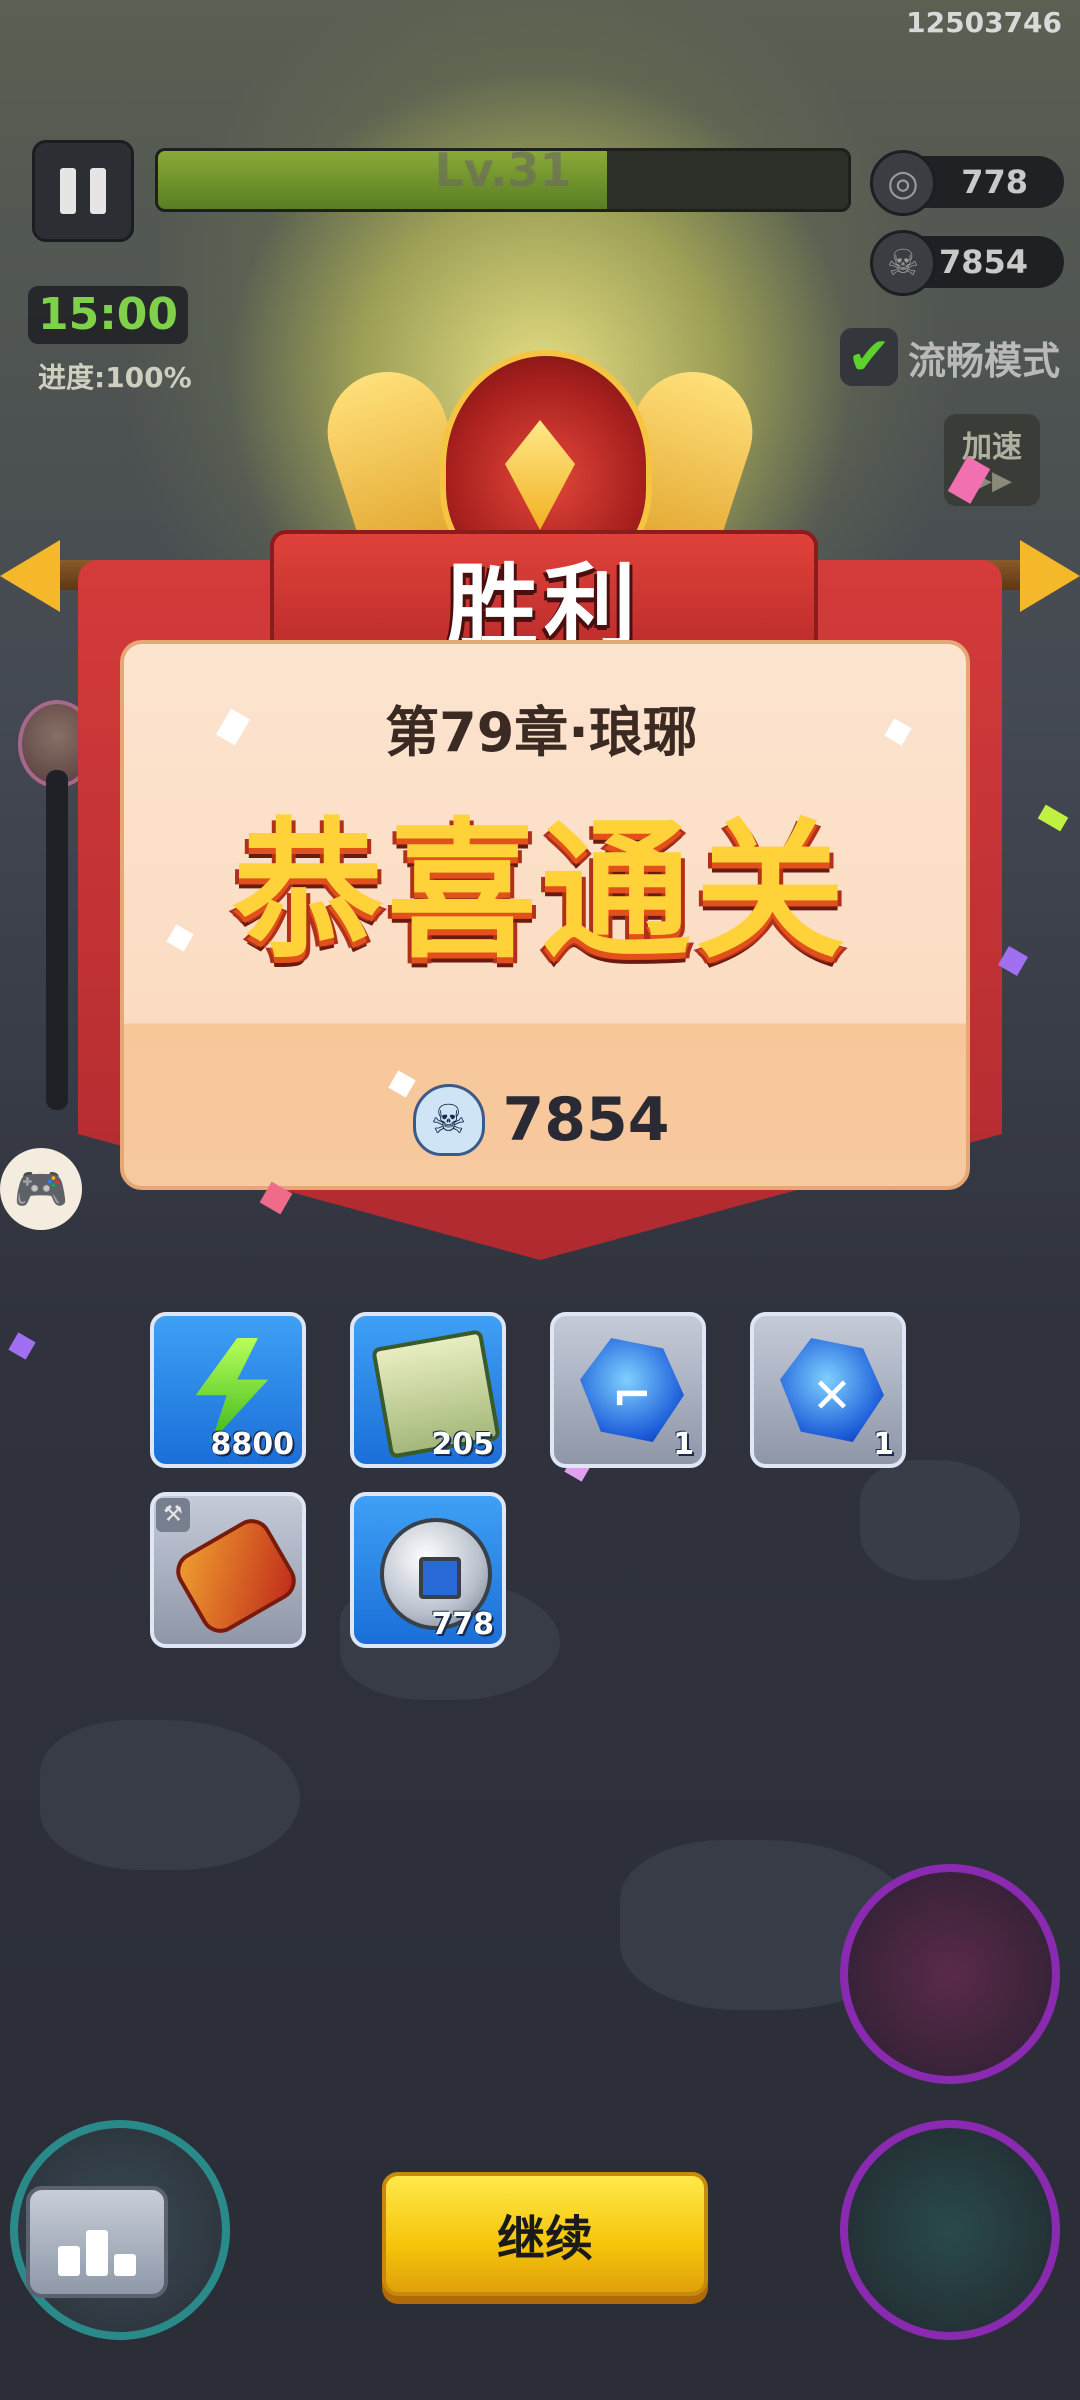  What do you see at coordinates (950, 2230) in the screenshot?
I see `skill-slot-whirlwind` at bounding box center [950, 2230].